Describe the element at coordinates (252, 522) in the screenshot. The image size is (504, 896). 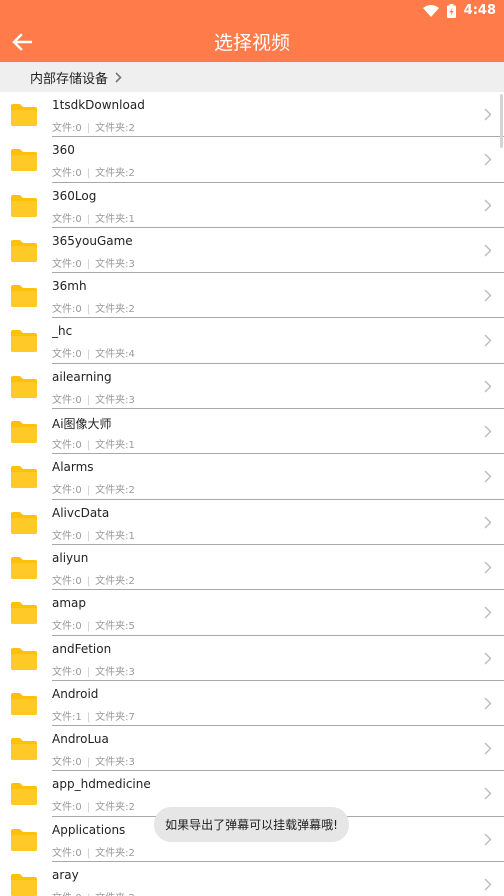
I see `list-item: AlivcData 文件:0 | 文件夹:1` at that location.